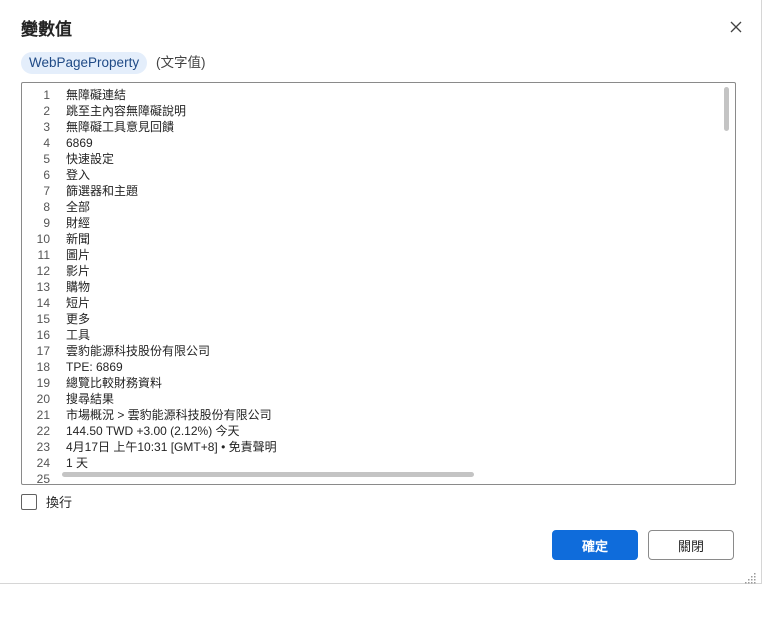 The height and width of the screenshot is (620, 778). I want to click on line-text: 財經, so click(78, 223).